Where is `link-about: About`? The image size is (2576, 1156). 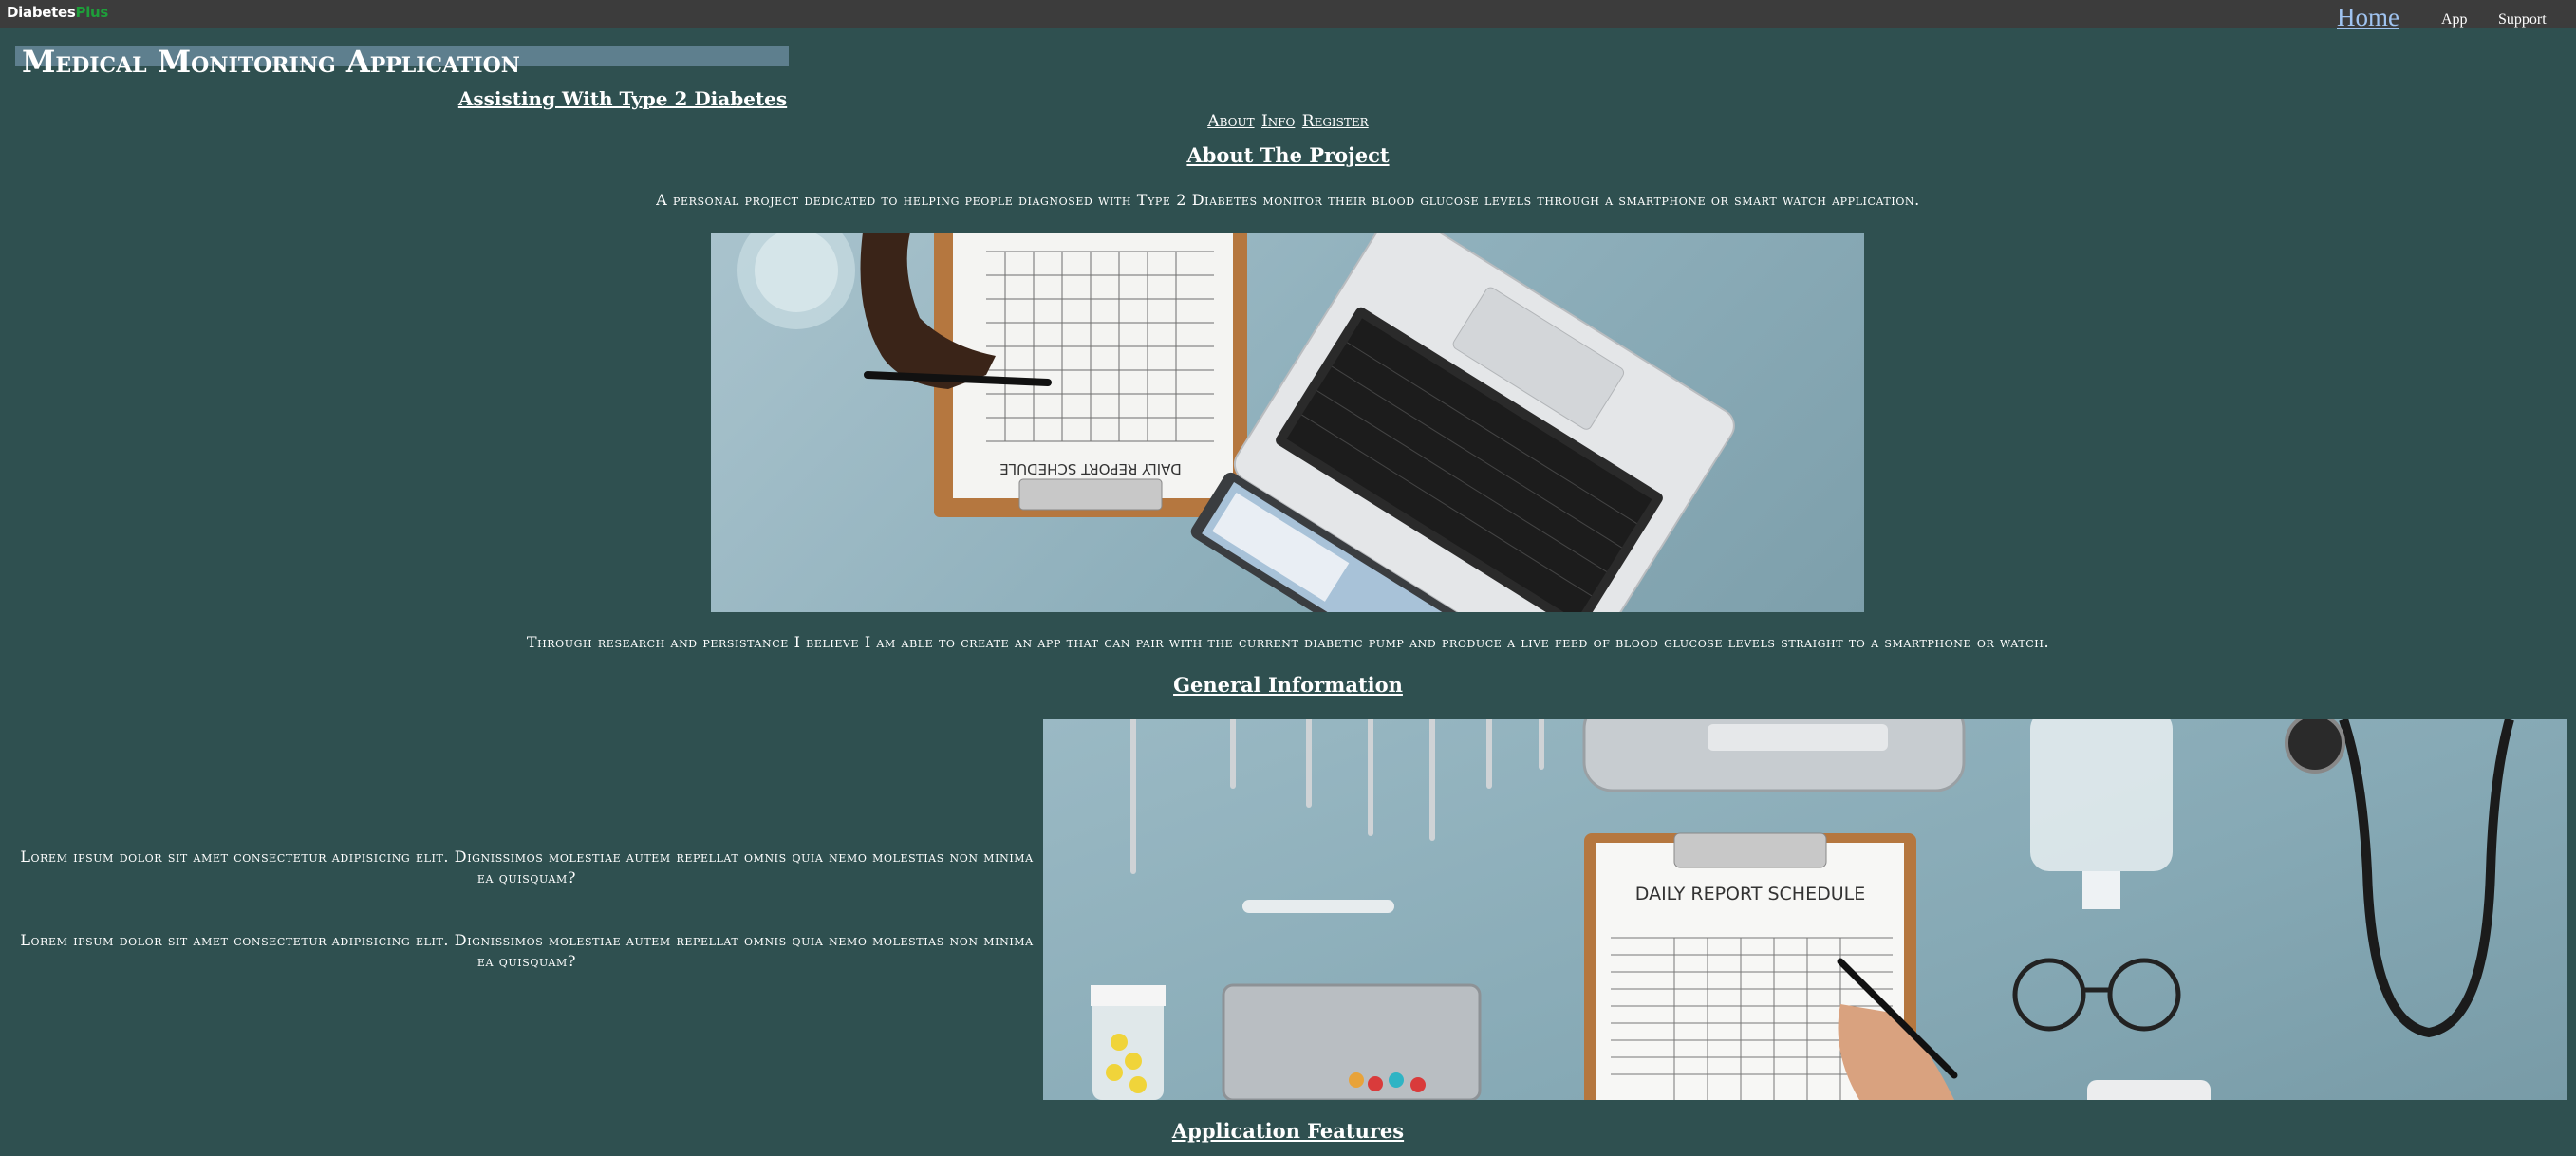
link-about: About is located at coordinates (1230, 121).